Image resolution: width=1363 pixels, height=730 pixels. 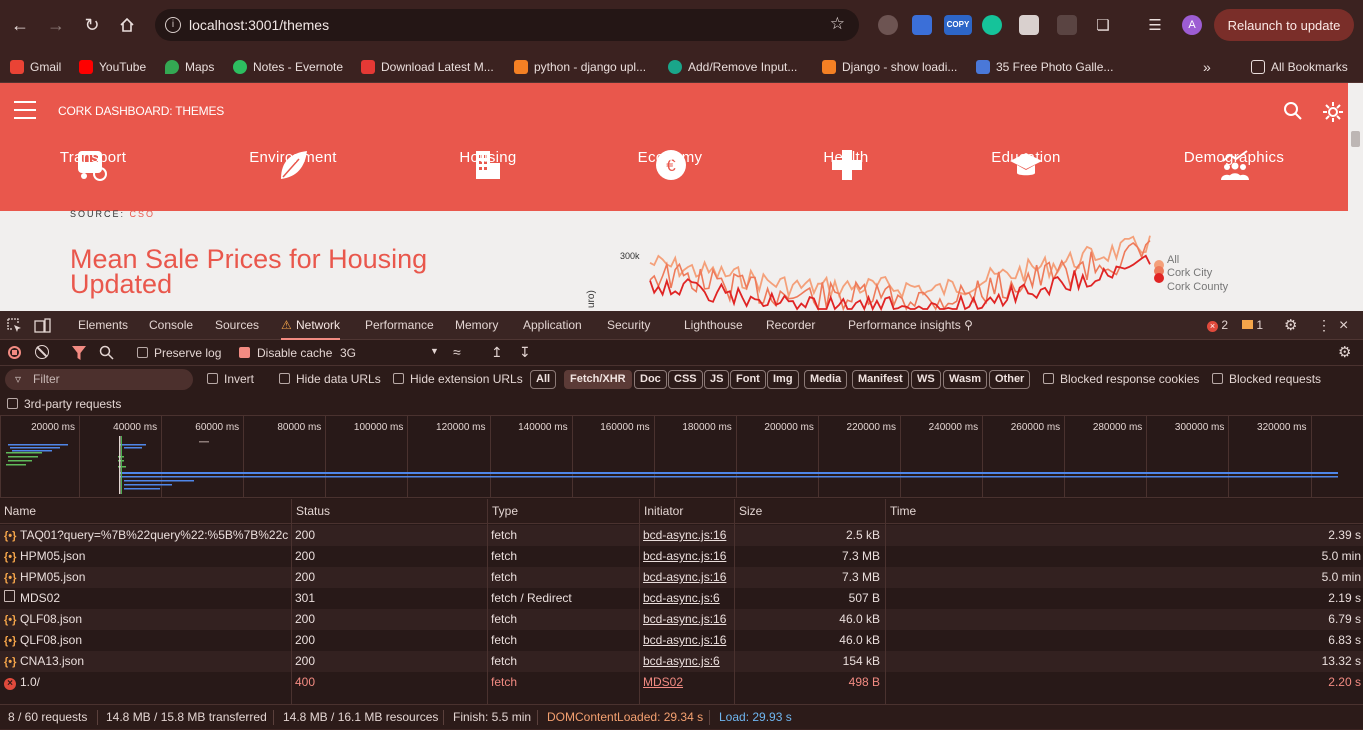 I want to click on chevron-down-icon: ▼, so click(x=434, y=351).